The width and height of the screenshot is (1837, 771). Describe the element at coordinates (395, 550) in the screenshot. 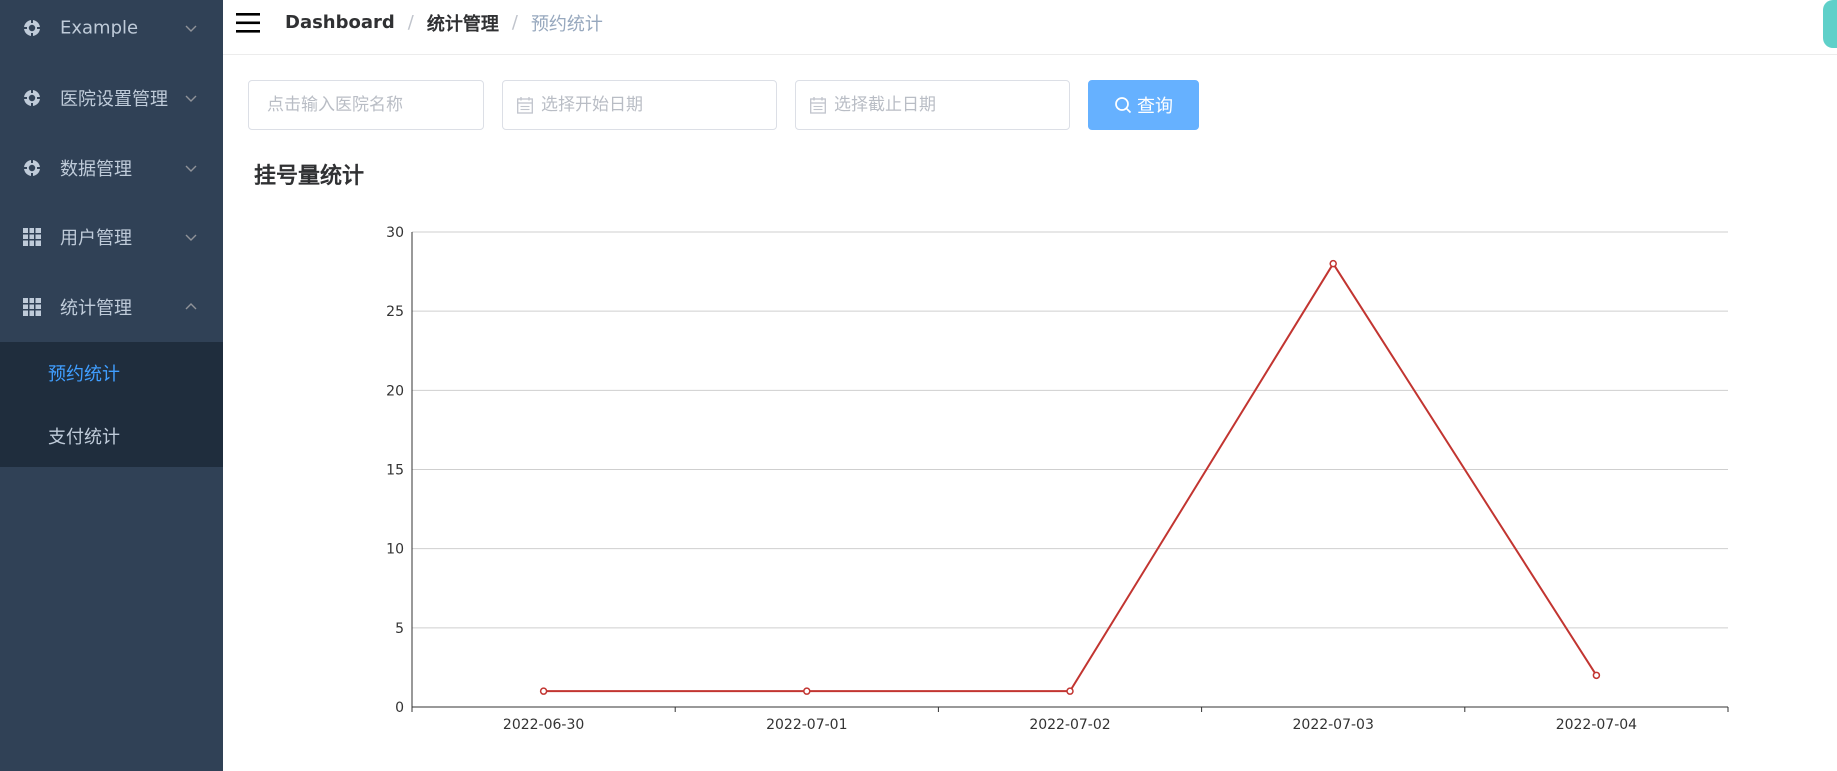

I see `y-tick-label: 10` at that location.